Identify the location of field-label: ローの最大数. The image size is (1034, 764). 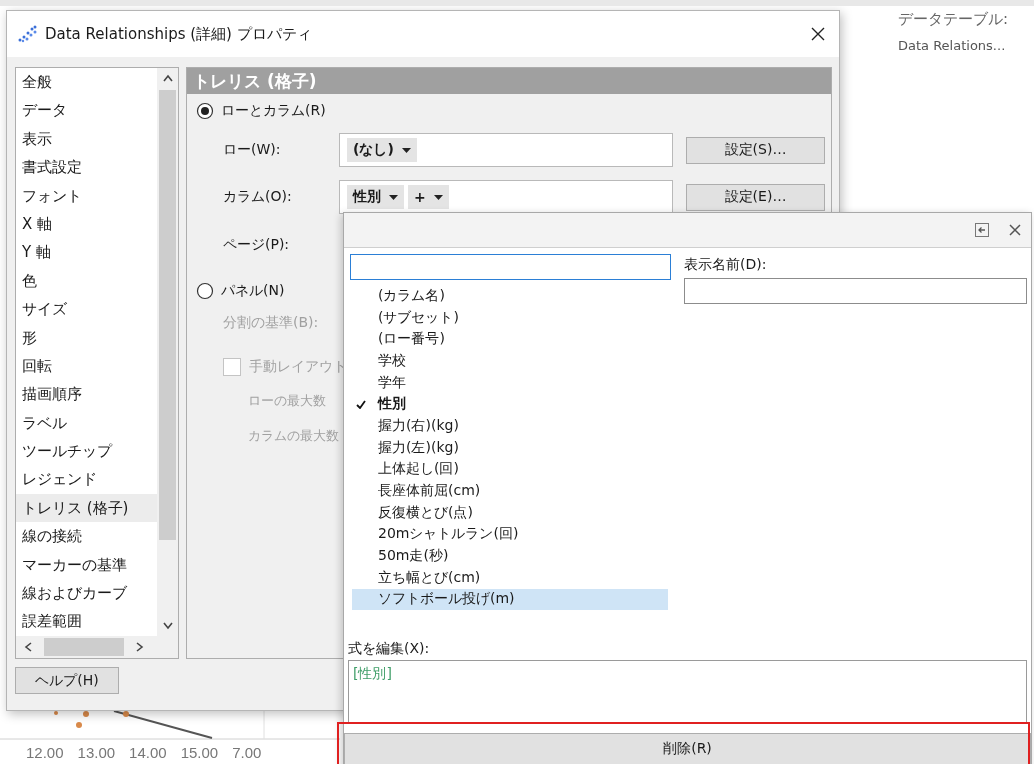
(286, 401).